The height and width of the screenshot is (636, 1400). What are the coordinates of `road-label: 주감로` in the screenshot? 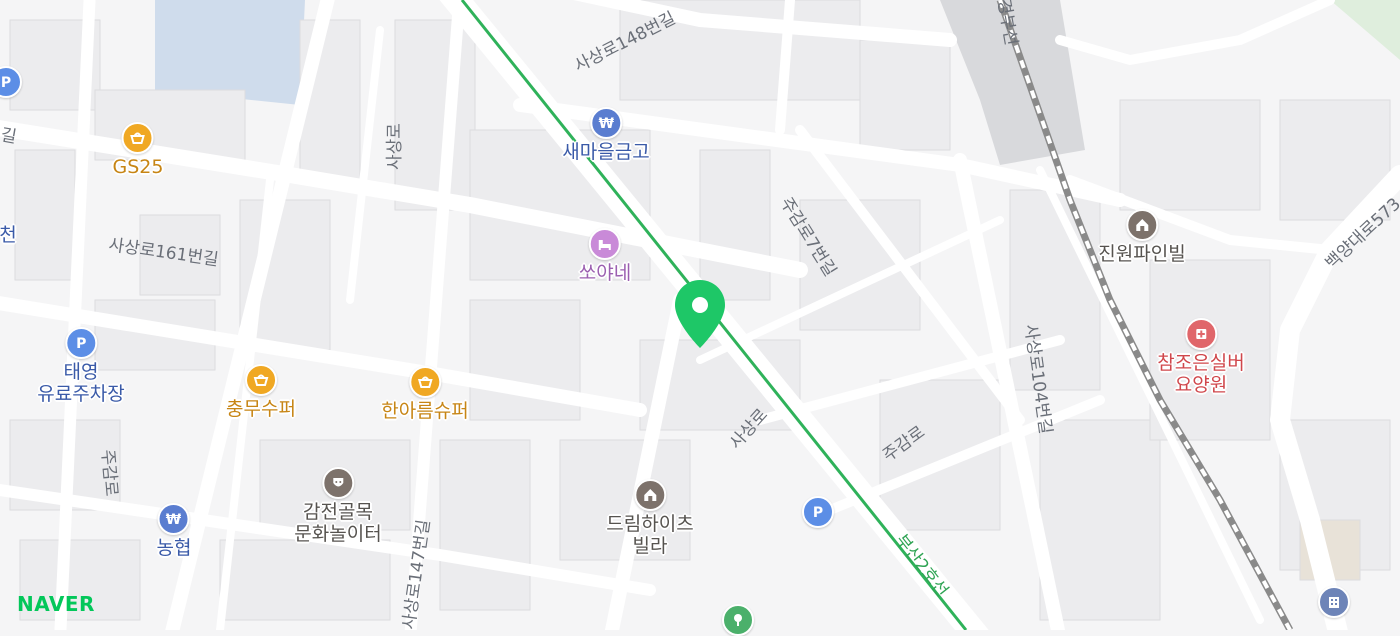 It's located at (109, 473).